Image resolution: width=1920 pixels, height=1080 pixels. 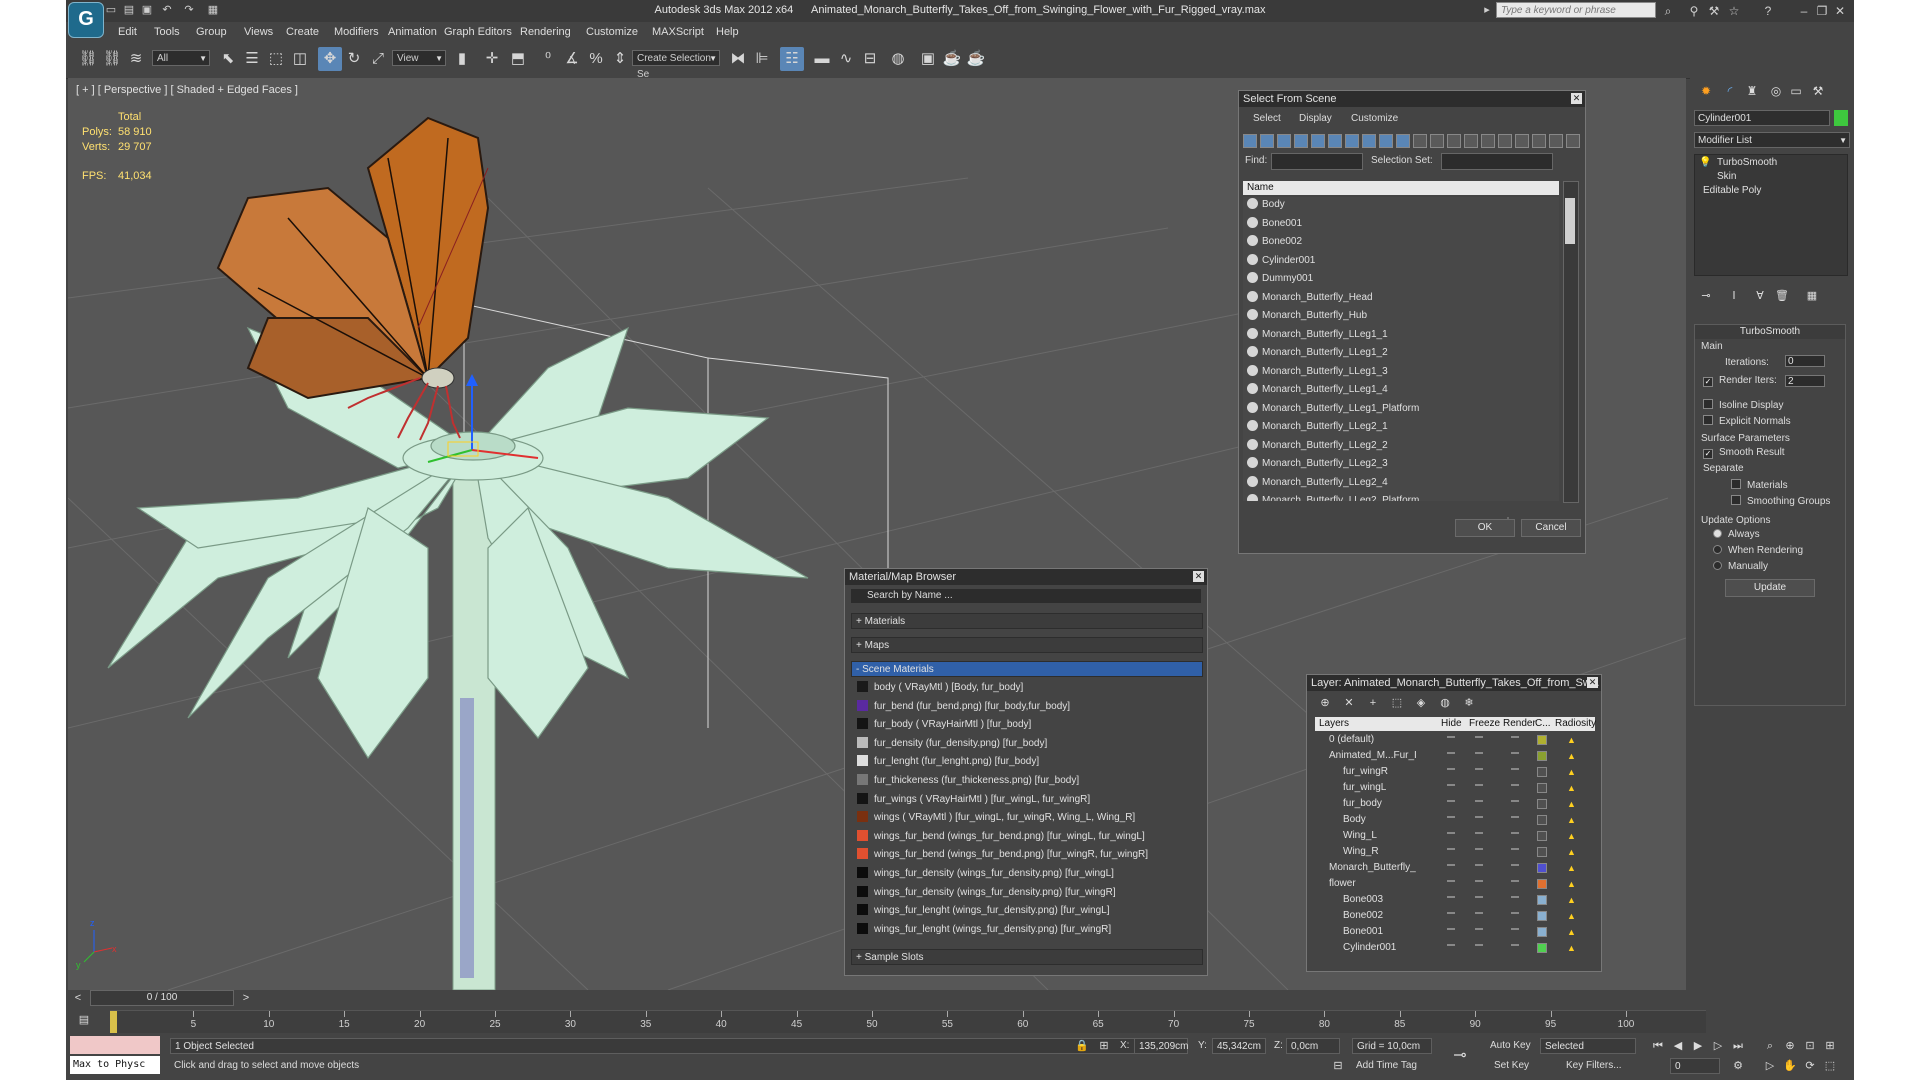 I want to click on set-key-icon: ⊸, so click(x=1460, y=1056).